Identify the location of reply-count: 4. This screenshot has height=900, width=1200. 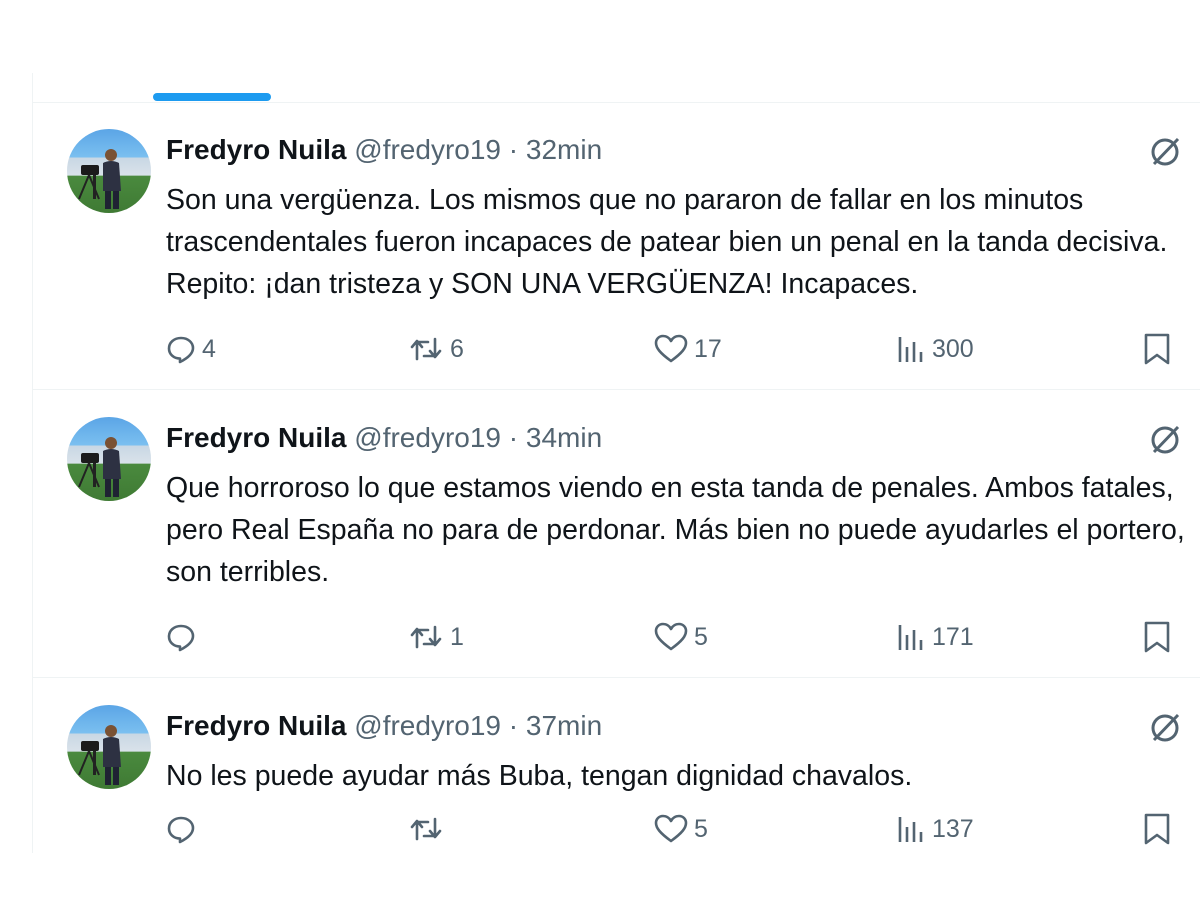
(209, 348).